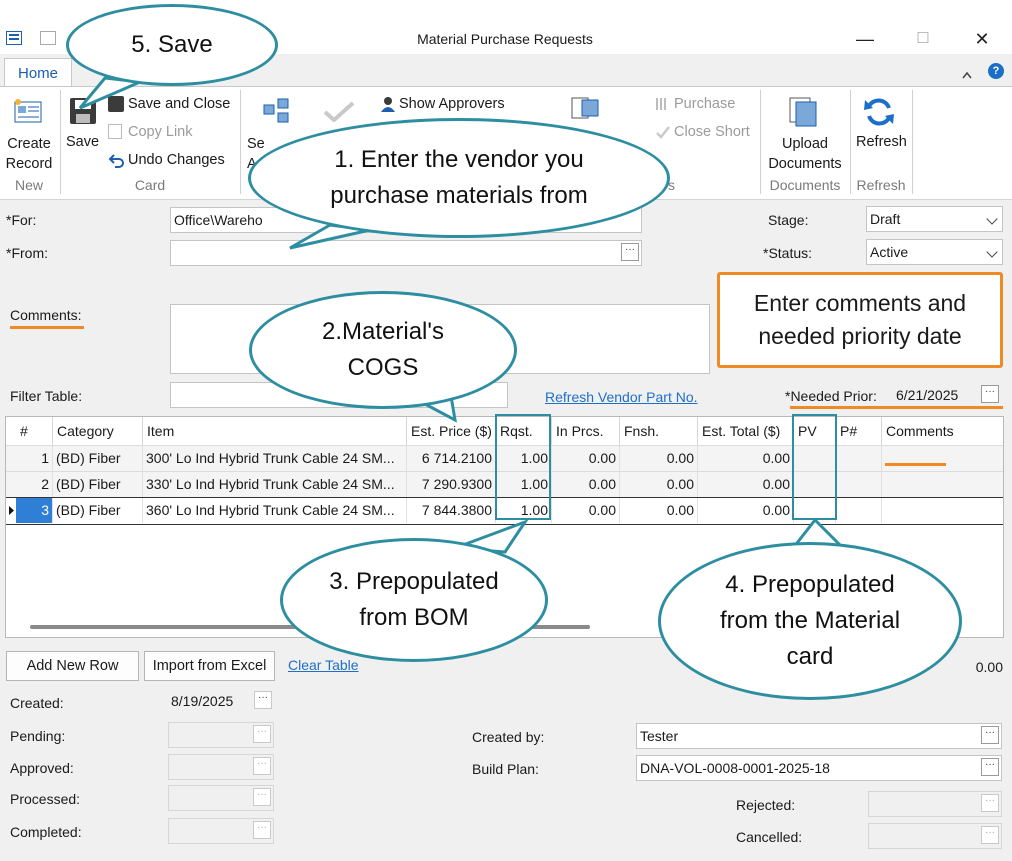 The width and height of the screenshot is (1012, 861). I want to click on callout-save-text: 5. Save, so click(172, 44).